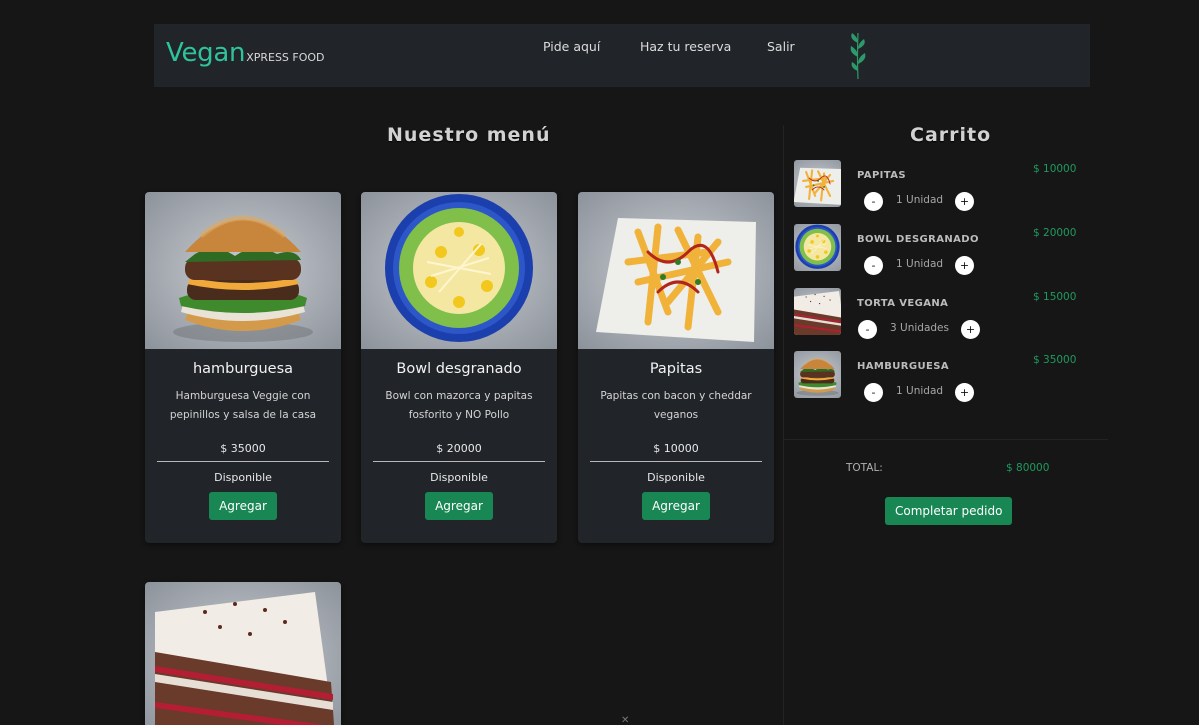 This screenshot has height=725, width=1199. What do you see at coordinates (918, 239) in the screenshot?
I see `cart-item-name: BOWL DESGRANADO` at bounding box center [918, 239].